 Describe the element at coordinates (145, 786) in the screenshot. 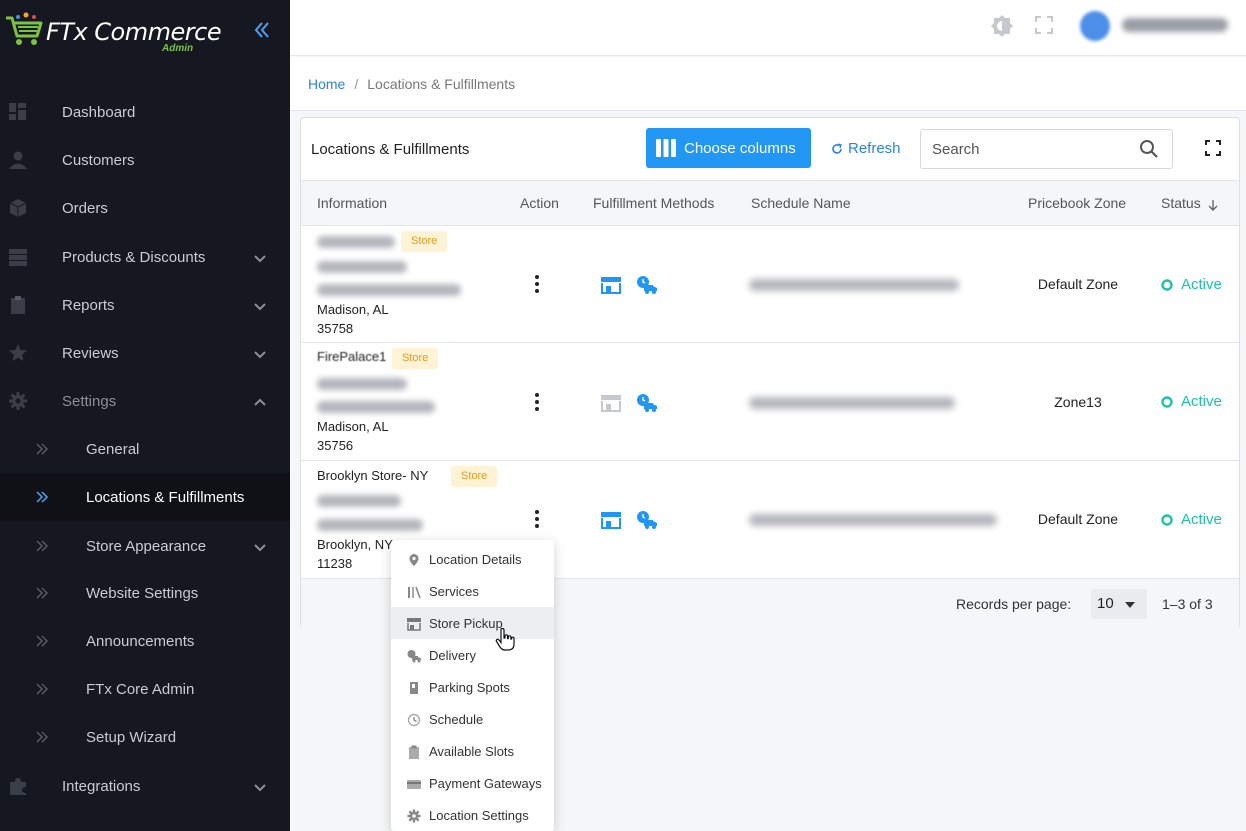

I see `sidebar-item-integrations: Integrations` at that location.